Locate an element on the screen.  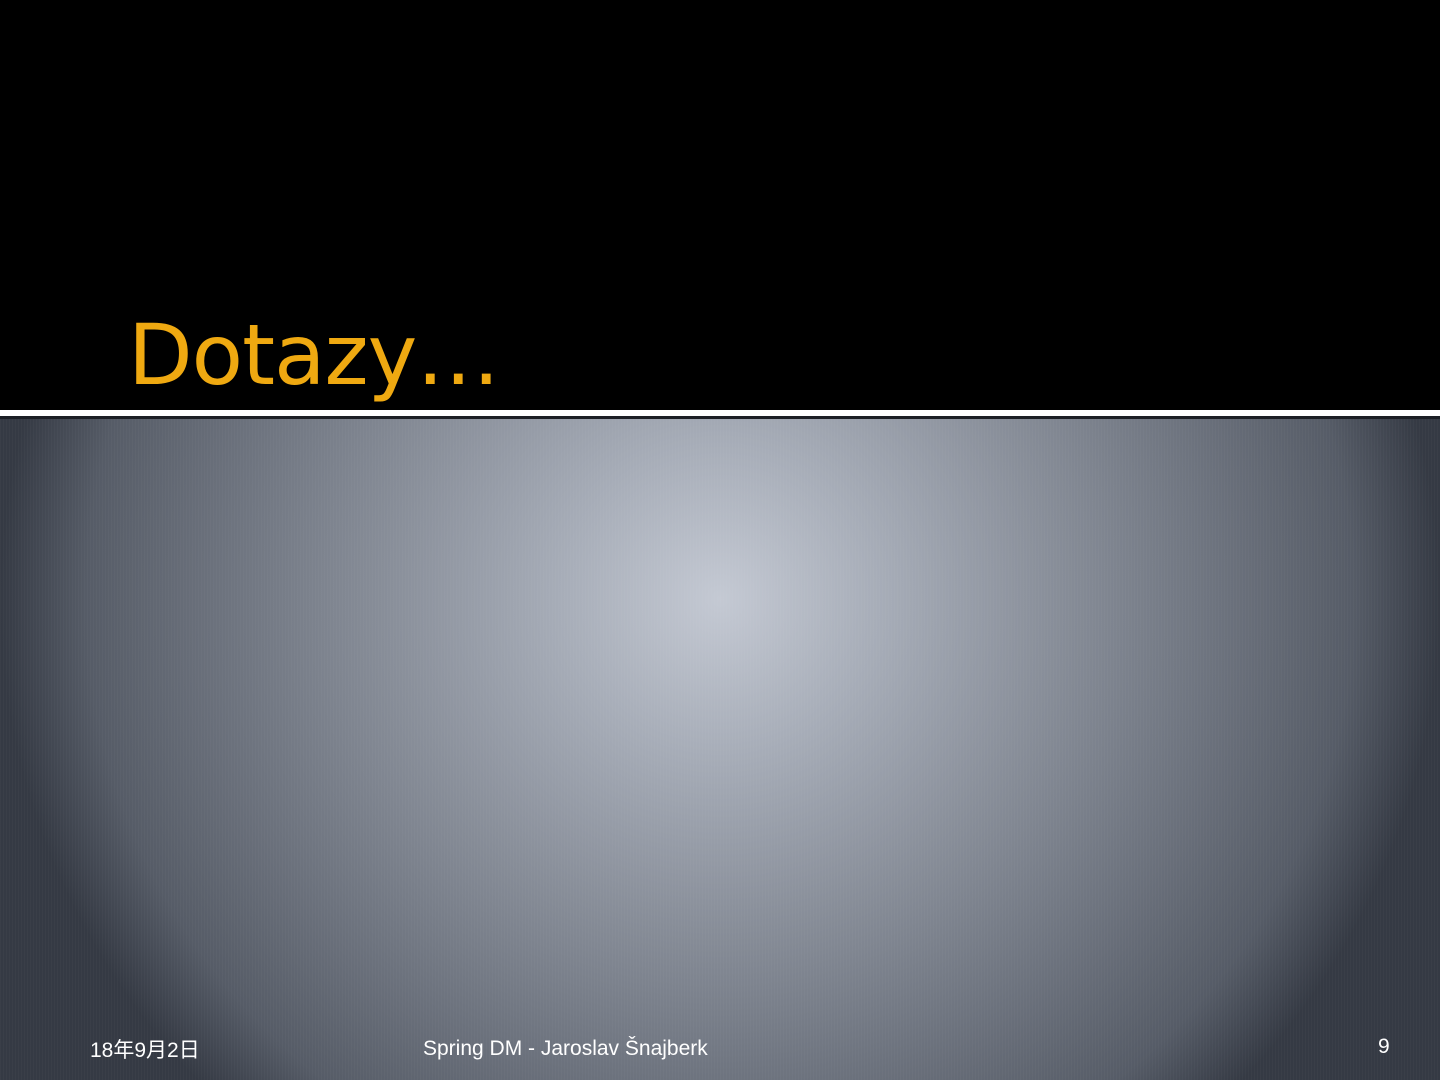
footer-date: 18年9月2日 is located at coordinates (145, 1050).